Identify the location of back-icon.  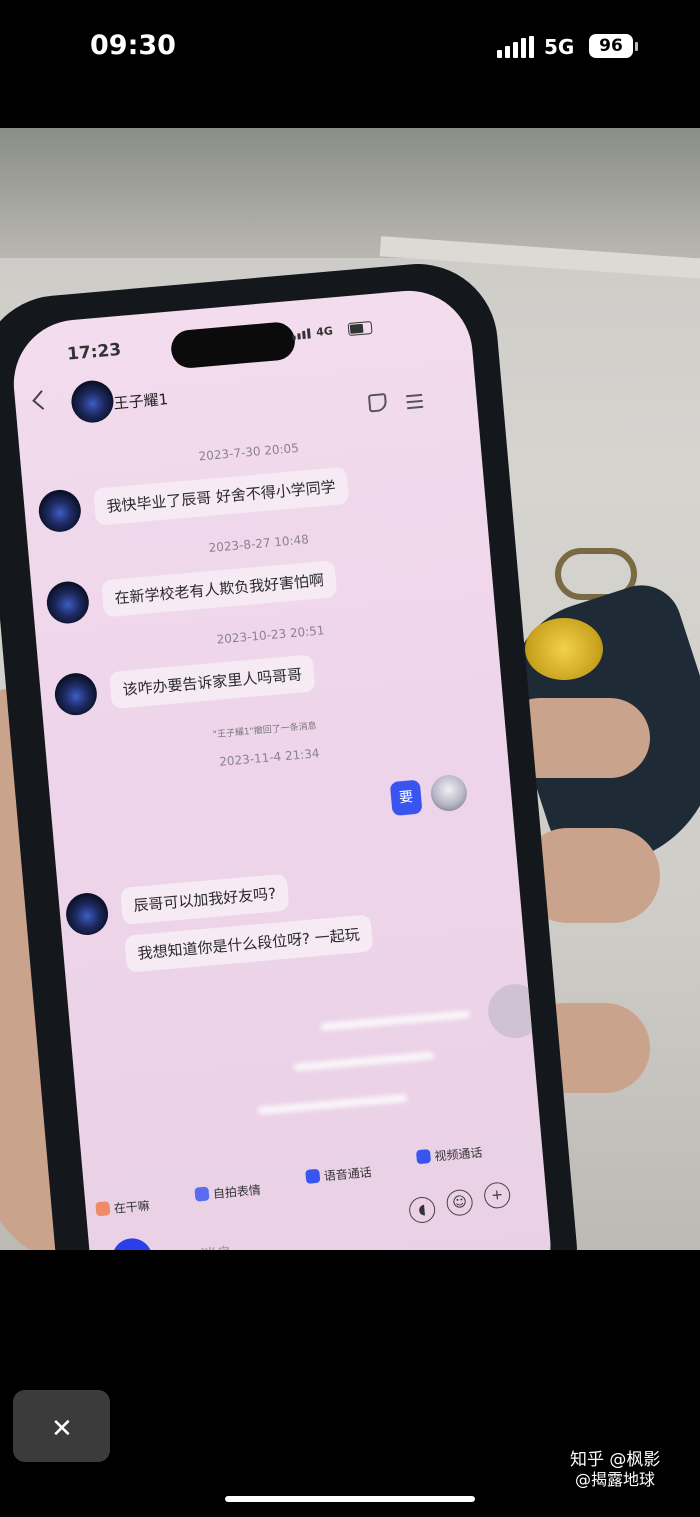
(42, 400).